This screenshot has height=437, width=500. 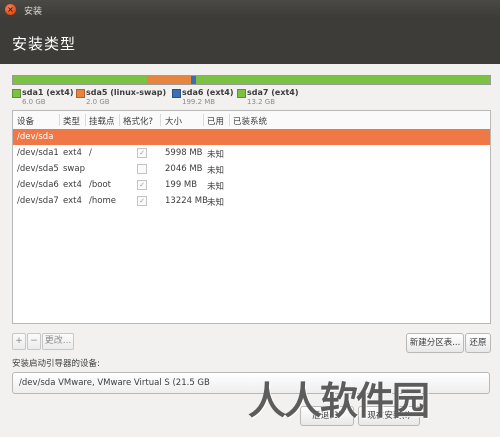 I want to click on table-header: 设备 类型 挂载点 格式化? 大小 已用 已装系统, so click(x=251, y=120).